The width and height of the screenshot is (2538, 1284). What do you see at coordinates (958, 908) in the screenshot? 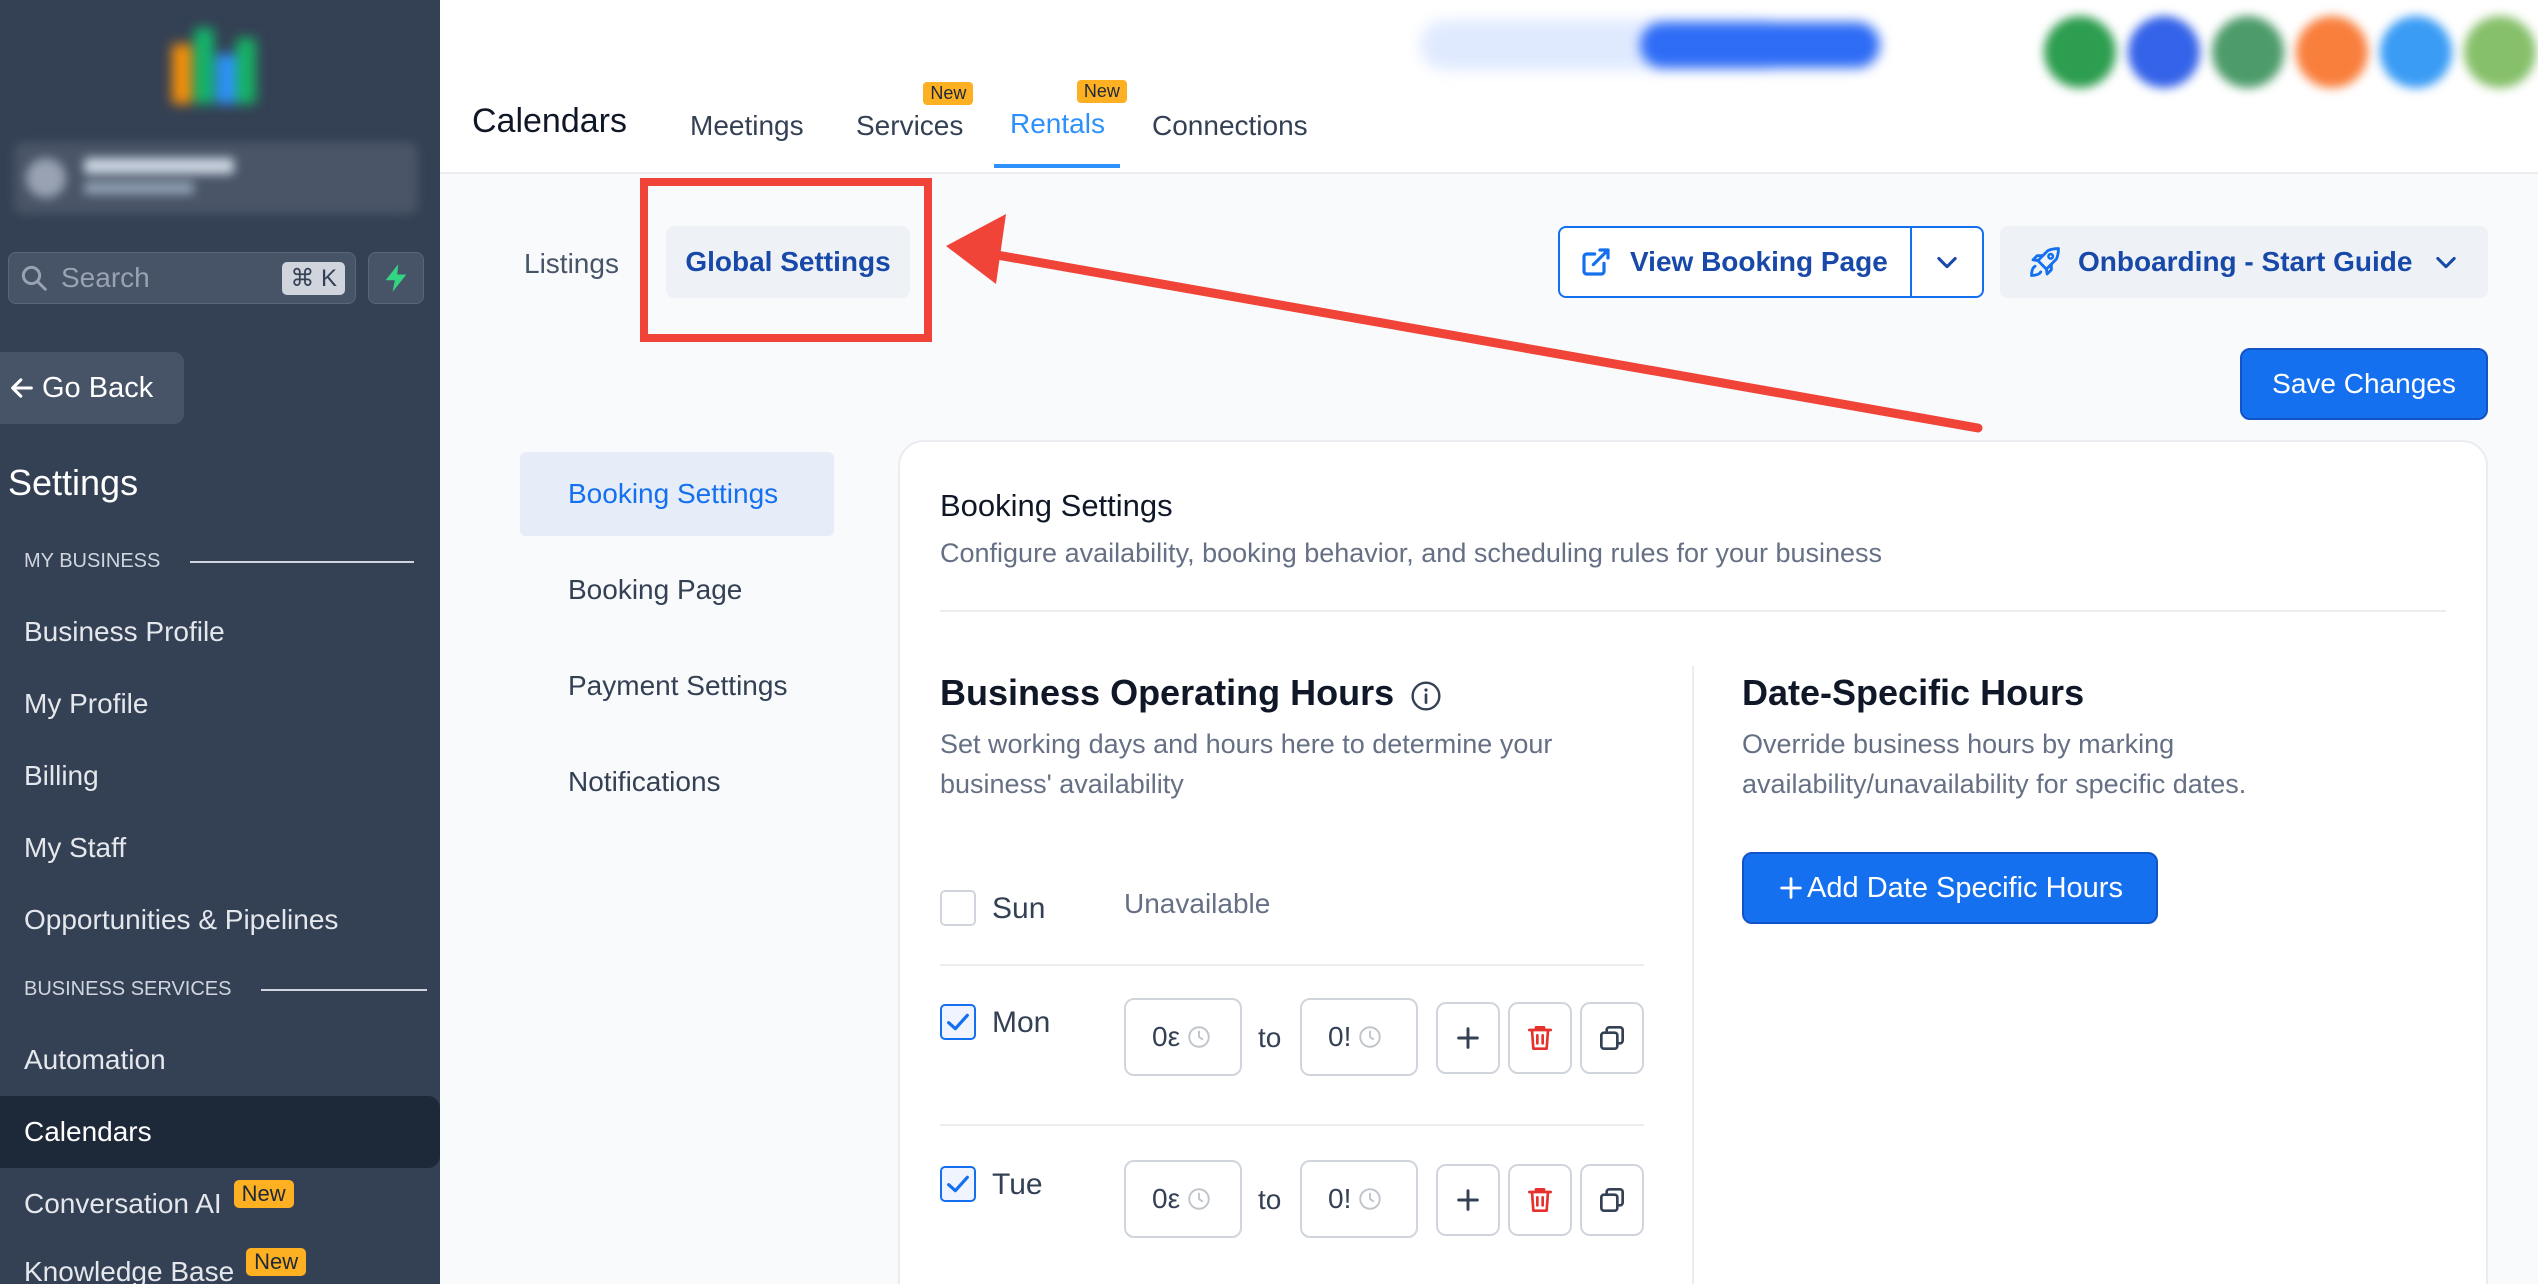
I see `day-checkbox-sun` at bounding box center [958, 908].